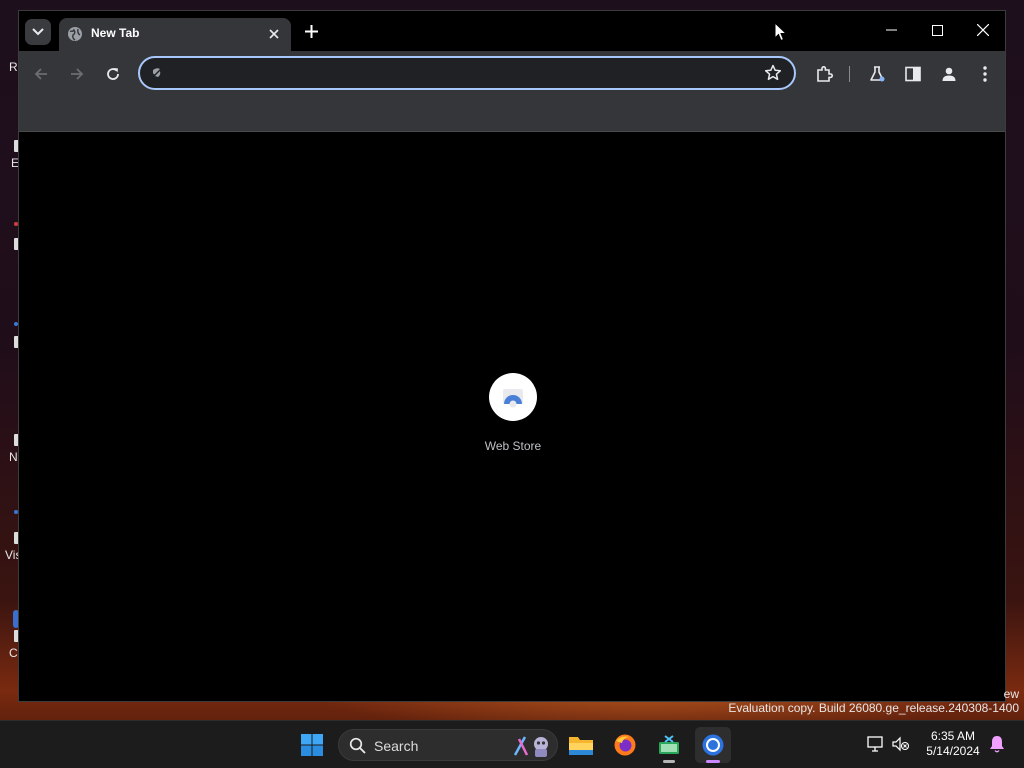 The height and width of the screenshot is (768, 1024). I want to click on minimize-icon, so click(891, 30).